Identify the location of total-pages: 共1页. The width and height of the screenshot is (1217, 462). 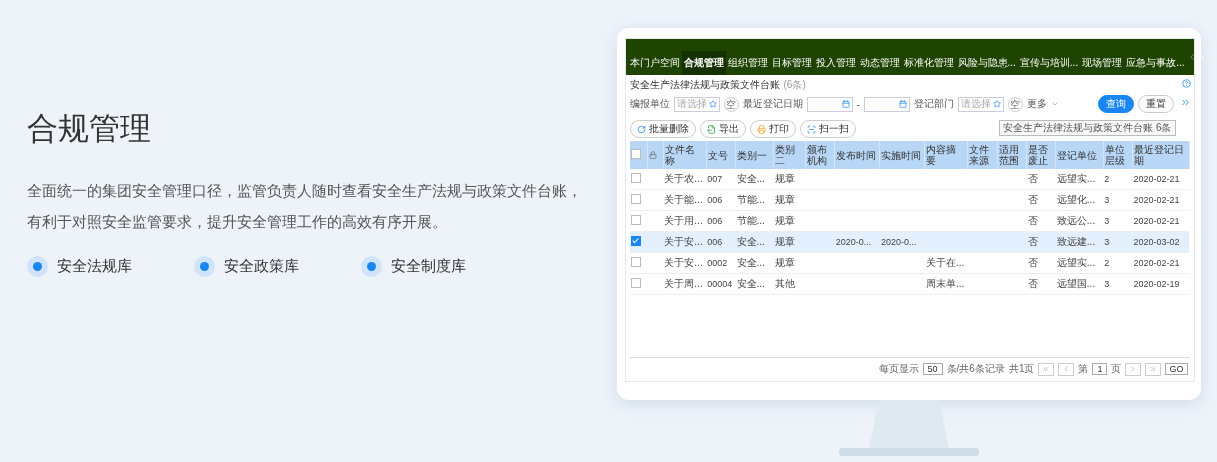
(1021, 369).